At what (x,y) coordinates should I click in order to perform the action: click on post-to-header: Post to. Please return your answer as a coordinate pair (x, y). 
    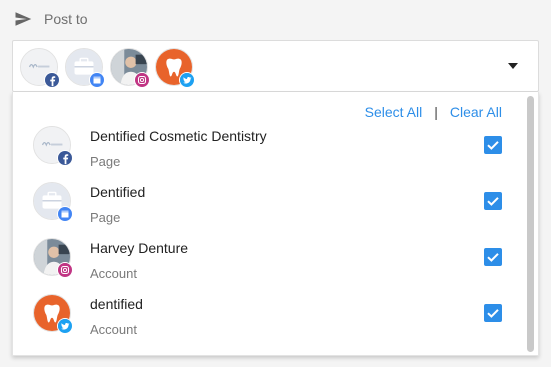
    Looking at the image, I should click on (51, 19).